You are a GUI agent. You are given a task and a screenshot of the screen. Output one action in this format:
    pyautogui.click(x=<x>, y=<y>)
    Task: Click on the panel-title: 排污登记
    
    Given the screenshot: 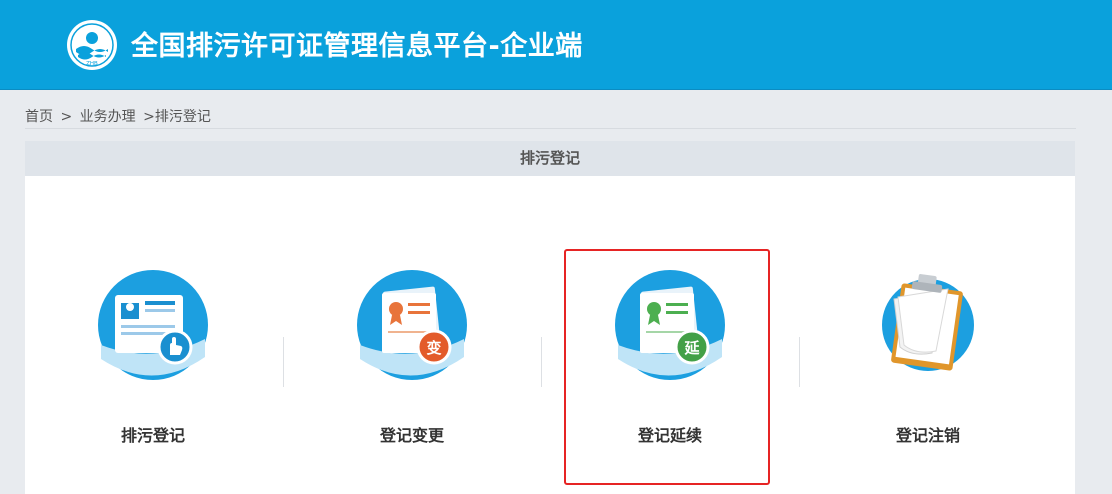 What is the action you would take?
    pyautogui.click(x=550, y=158)
    